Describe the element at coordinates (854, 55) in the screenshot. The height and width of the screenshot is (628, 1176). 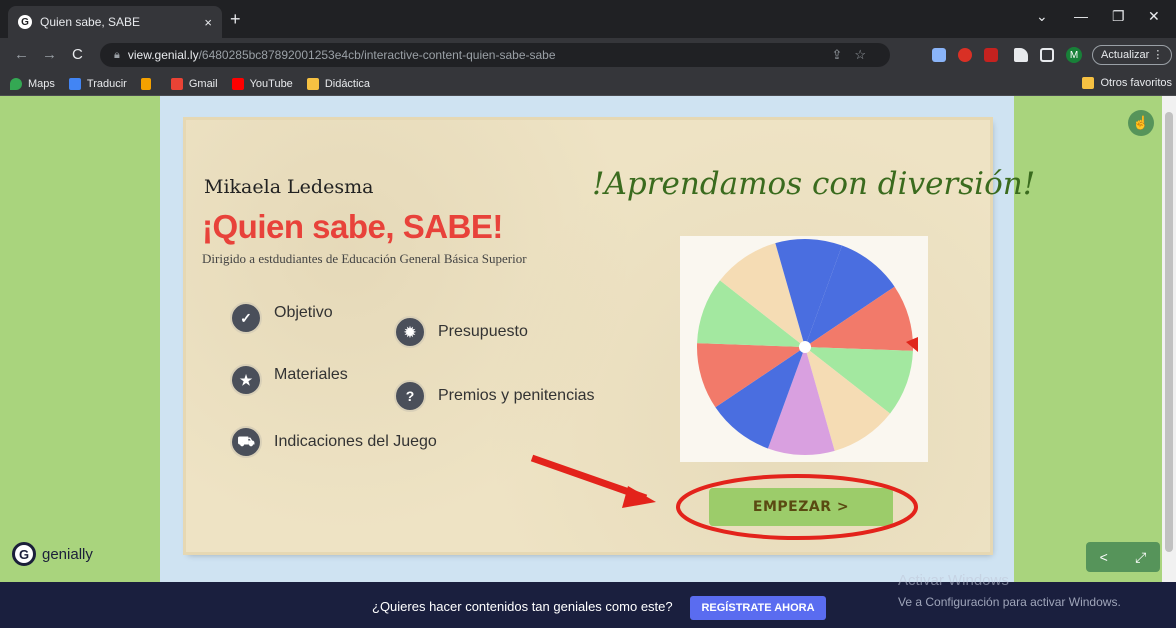
I see `share-page-icon: ⇪☆` at that location.